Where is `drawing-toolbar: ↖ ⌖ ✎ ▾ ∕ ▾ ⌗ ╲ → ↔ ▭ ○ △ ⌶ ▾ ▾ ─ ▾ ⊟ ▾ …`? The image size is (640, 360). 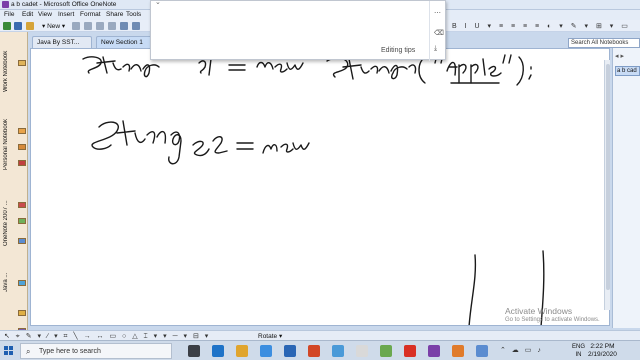 drawing-toolbar: ↖ ⌖ ✎ ▾ ∕ ▾ ⌗ ╲ → ↔ ▭ ○ △ ⌶ ▾ ▾ ─ ▾ ⊟ ▾ … is located at coordinates (320, 335).